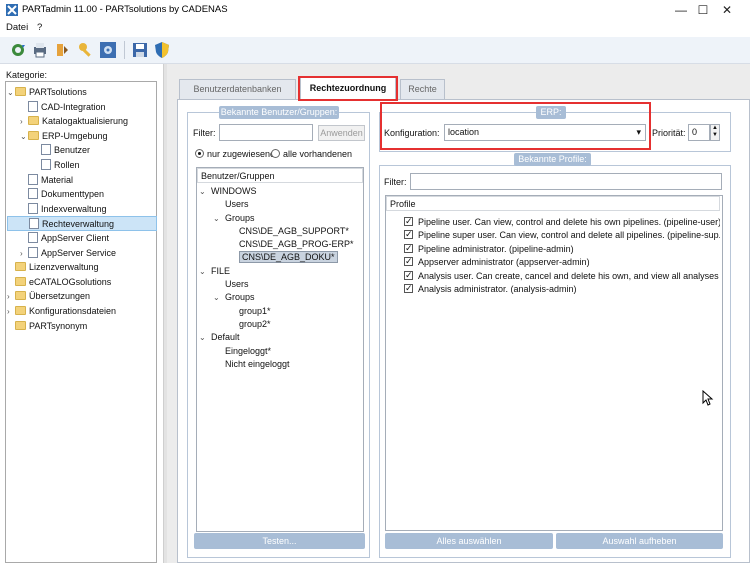 The height and width of the screenshot is (563, 750). What do you see at coordinates (82, 209) in the screenshot?
I see `category-item: Indexverwaltung` at bounding box center [82, 209].